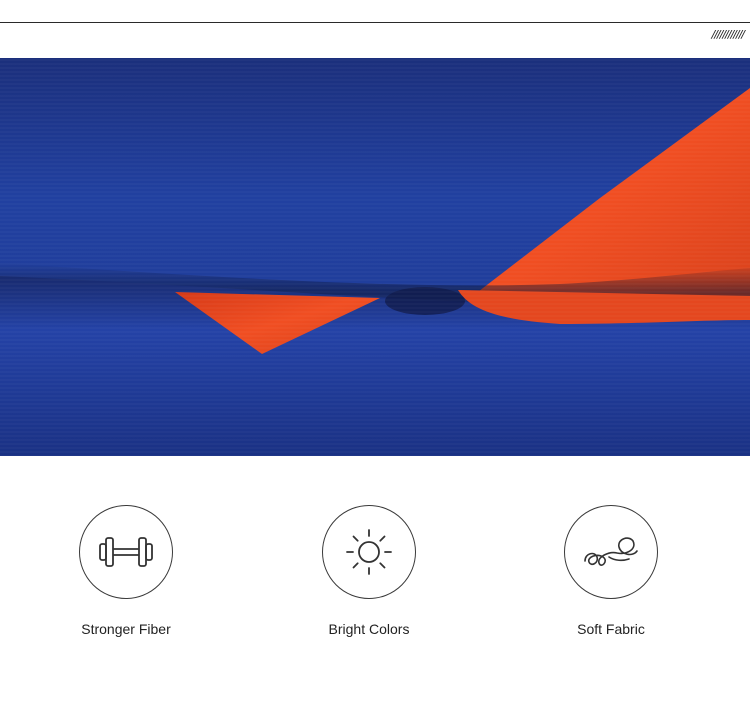 This screenshot has height=707, width=750. Describe the element at coordinates (375, 22) in the screenshot. I see `top-divider` at that location.